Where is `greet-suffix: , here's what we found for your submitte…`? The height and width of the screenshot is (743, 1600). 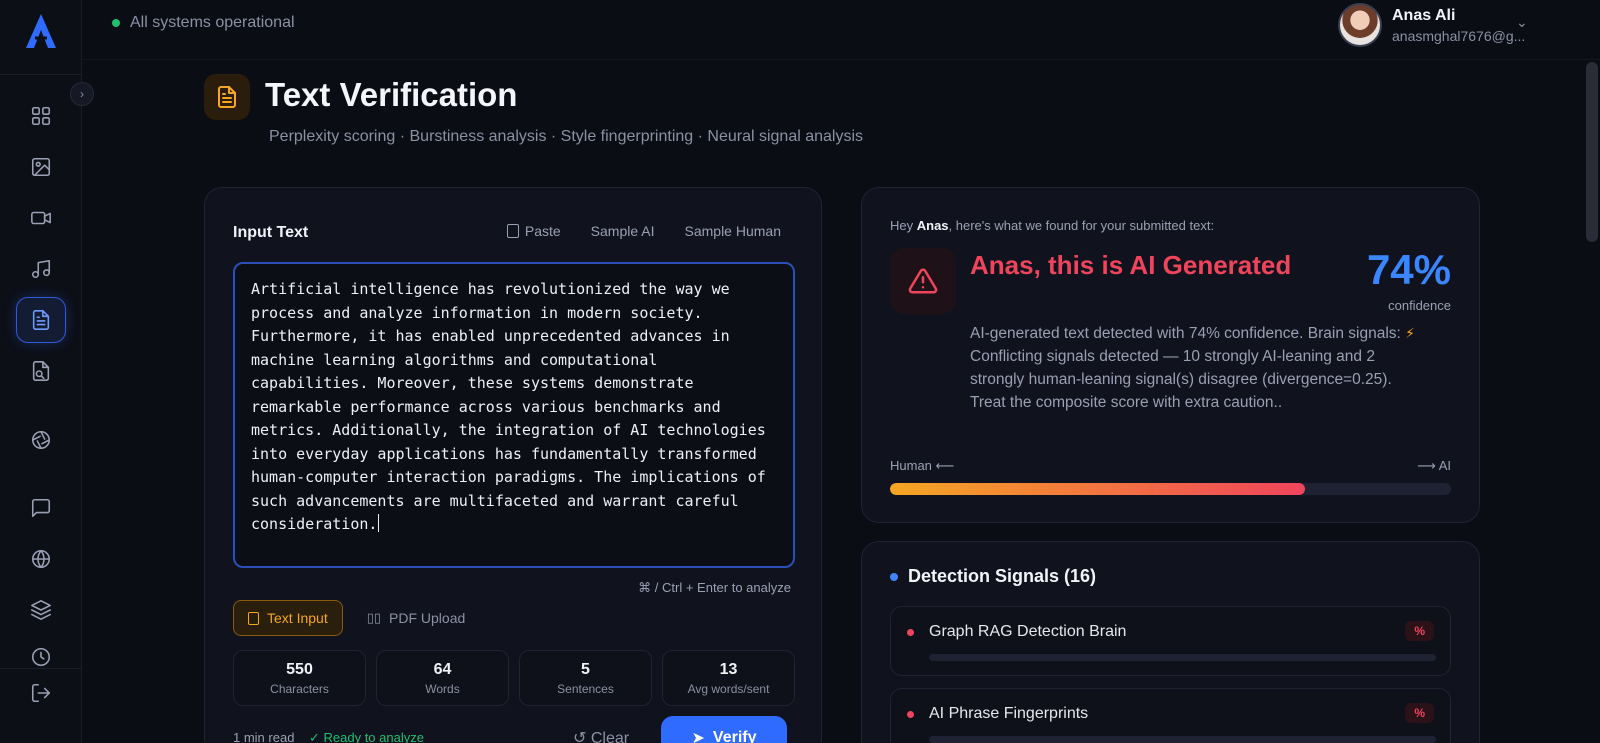 greet-suffix: , here's what we found for your submitte… is located at coordinates (1081, 225).